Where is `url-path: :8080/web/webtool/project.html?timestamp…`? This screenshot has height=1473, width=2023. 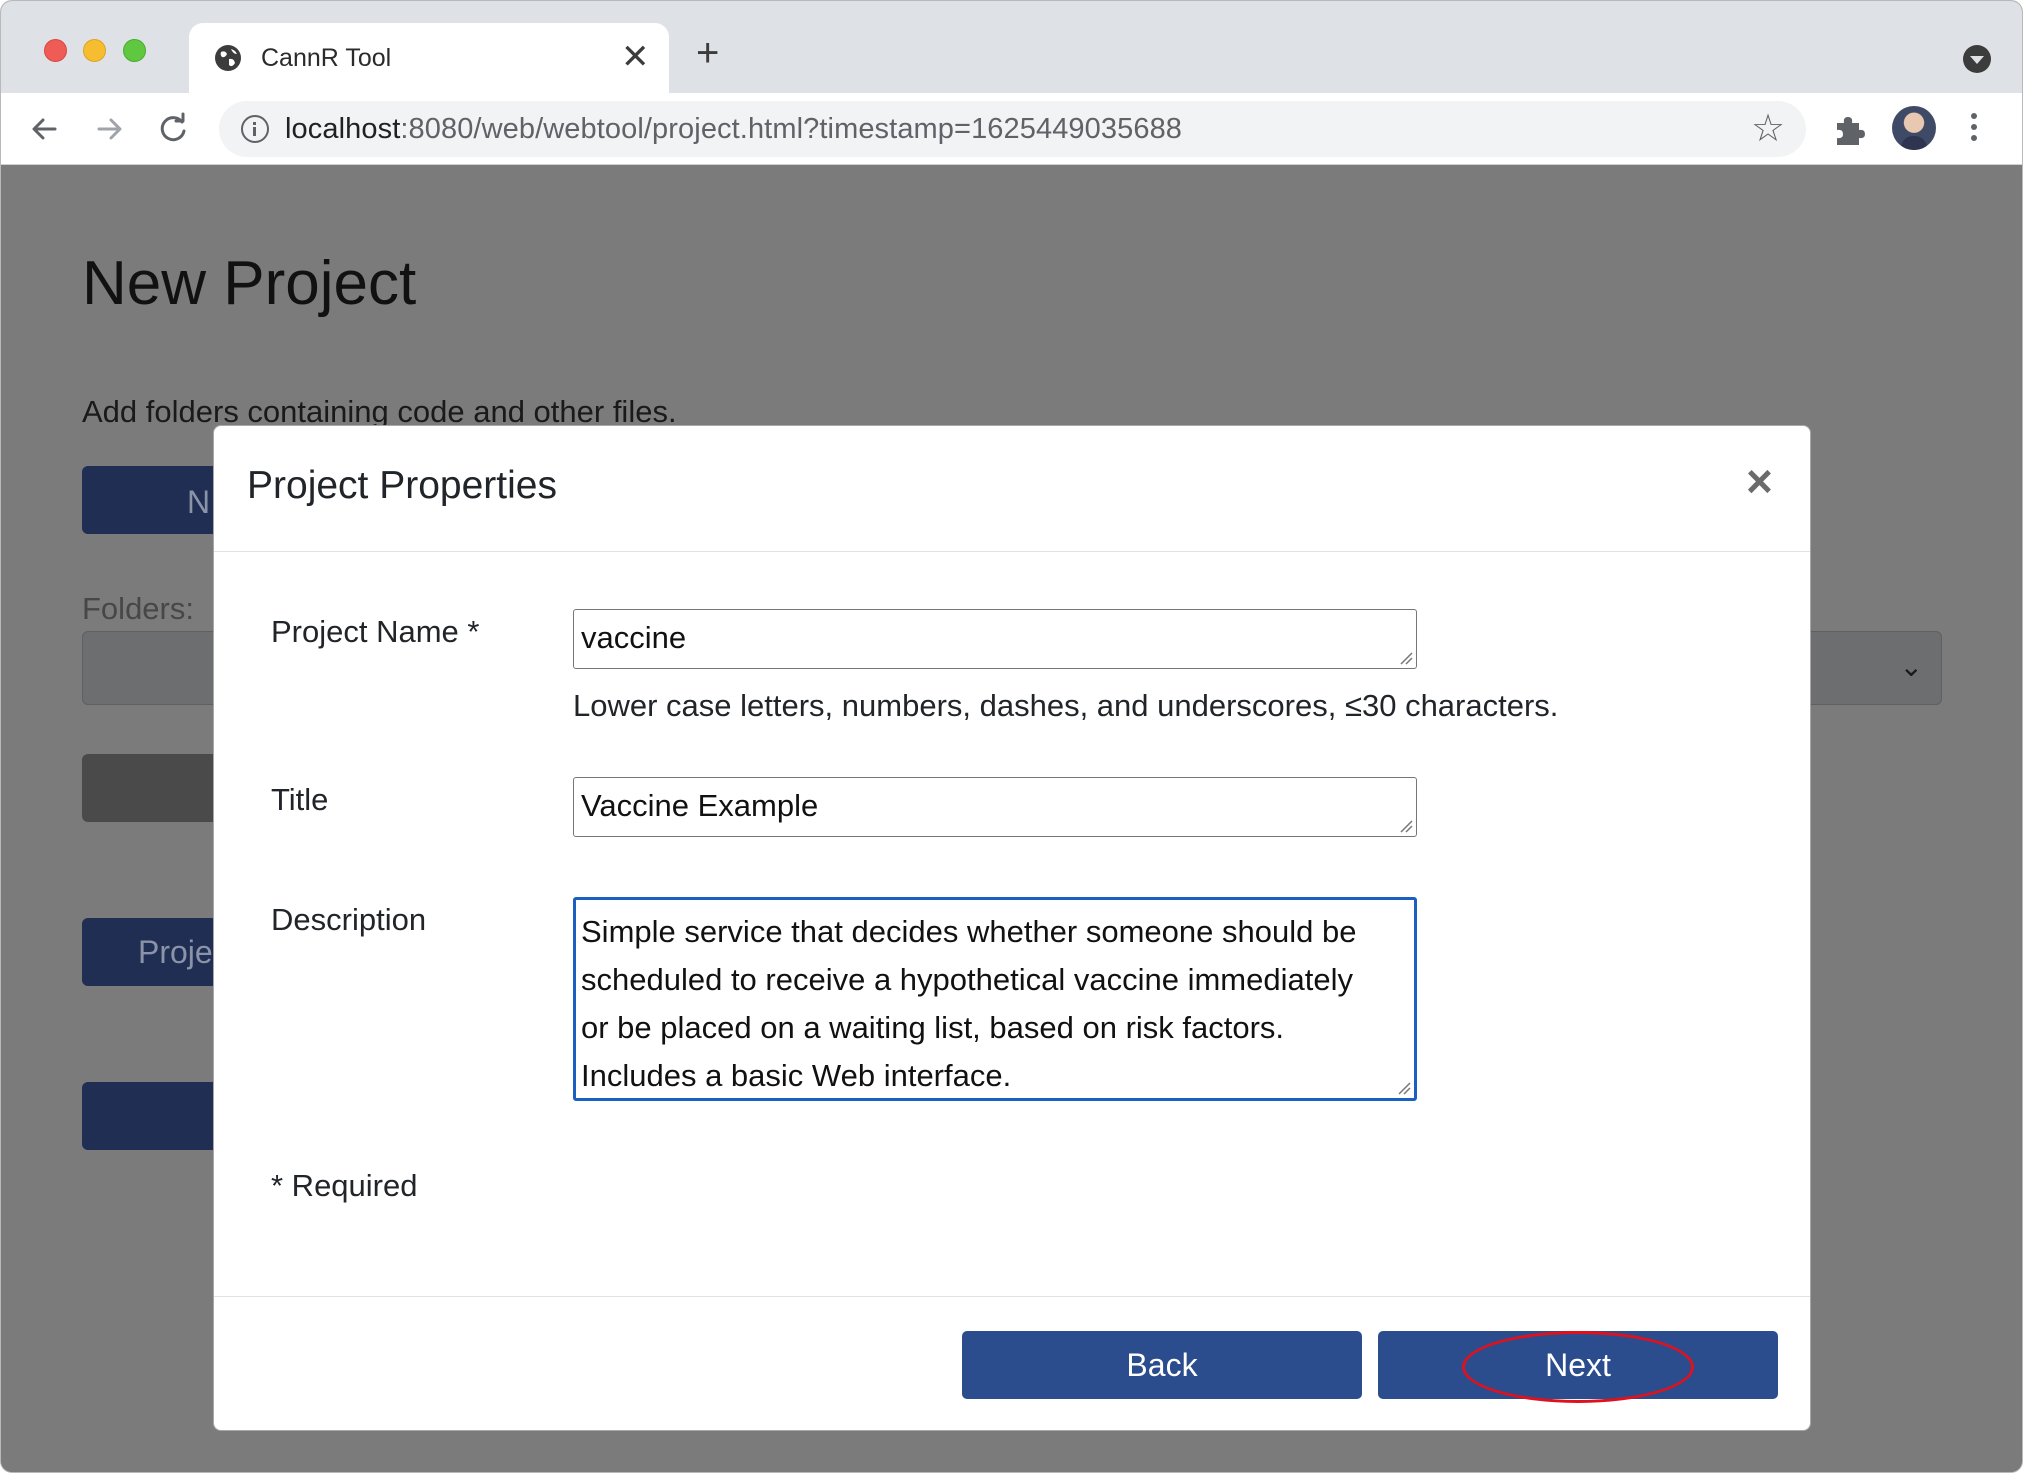 url-path: :8080/web/webtool/project.html?timestamp… is located at coordinates (791, 129).